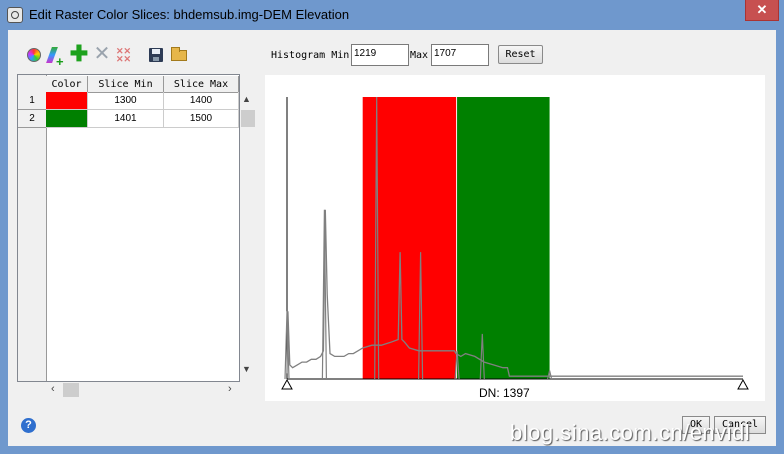 The height and width of the screenshot is (454, 784). Describe the element at coordinates (201, 101) in the screenshot. I see `slice-max-cell: 1400` at that location.